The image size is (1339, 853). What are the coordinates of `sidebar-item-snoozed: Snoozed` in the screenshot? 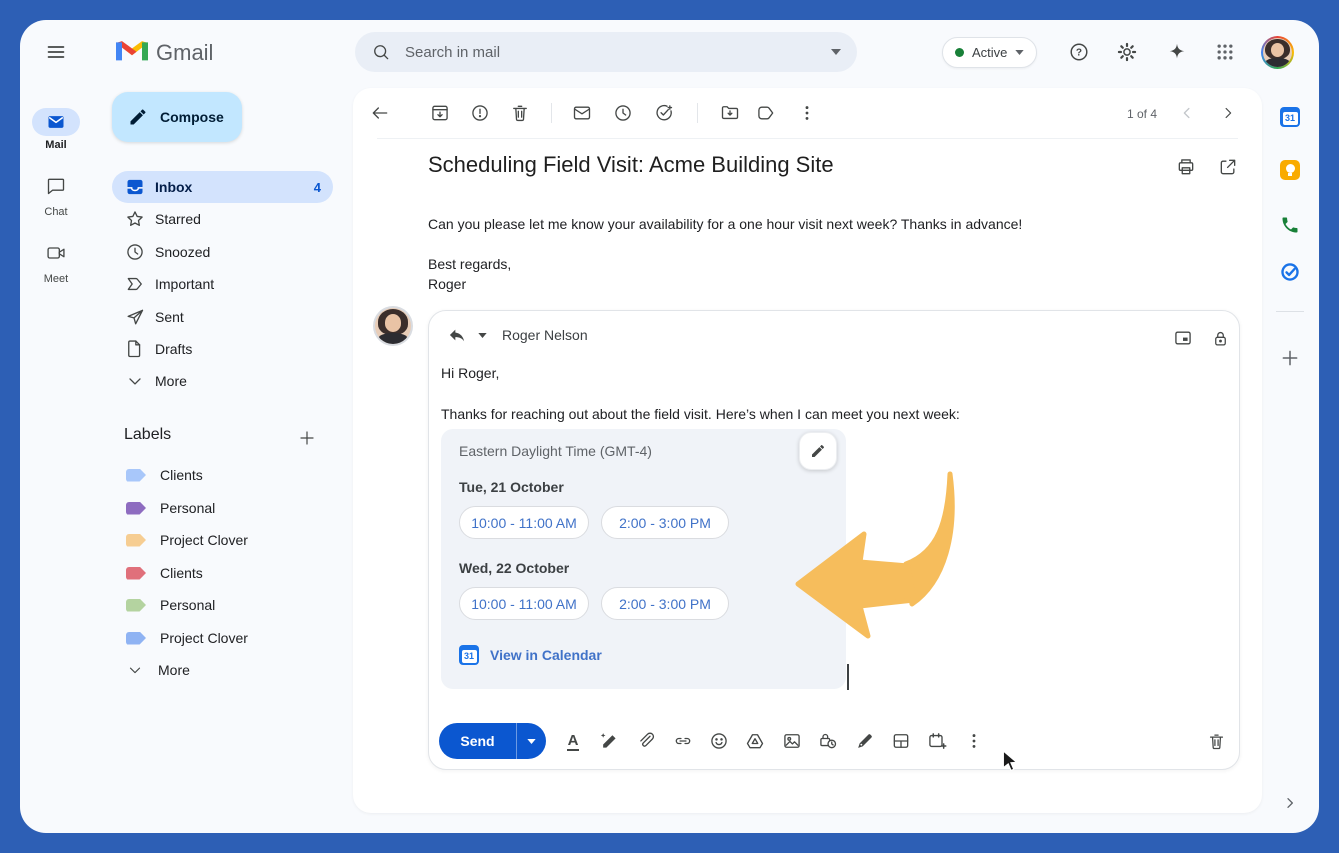 It's located at (222, 252).